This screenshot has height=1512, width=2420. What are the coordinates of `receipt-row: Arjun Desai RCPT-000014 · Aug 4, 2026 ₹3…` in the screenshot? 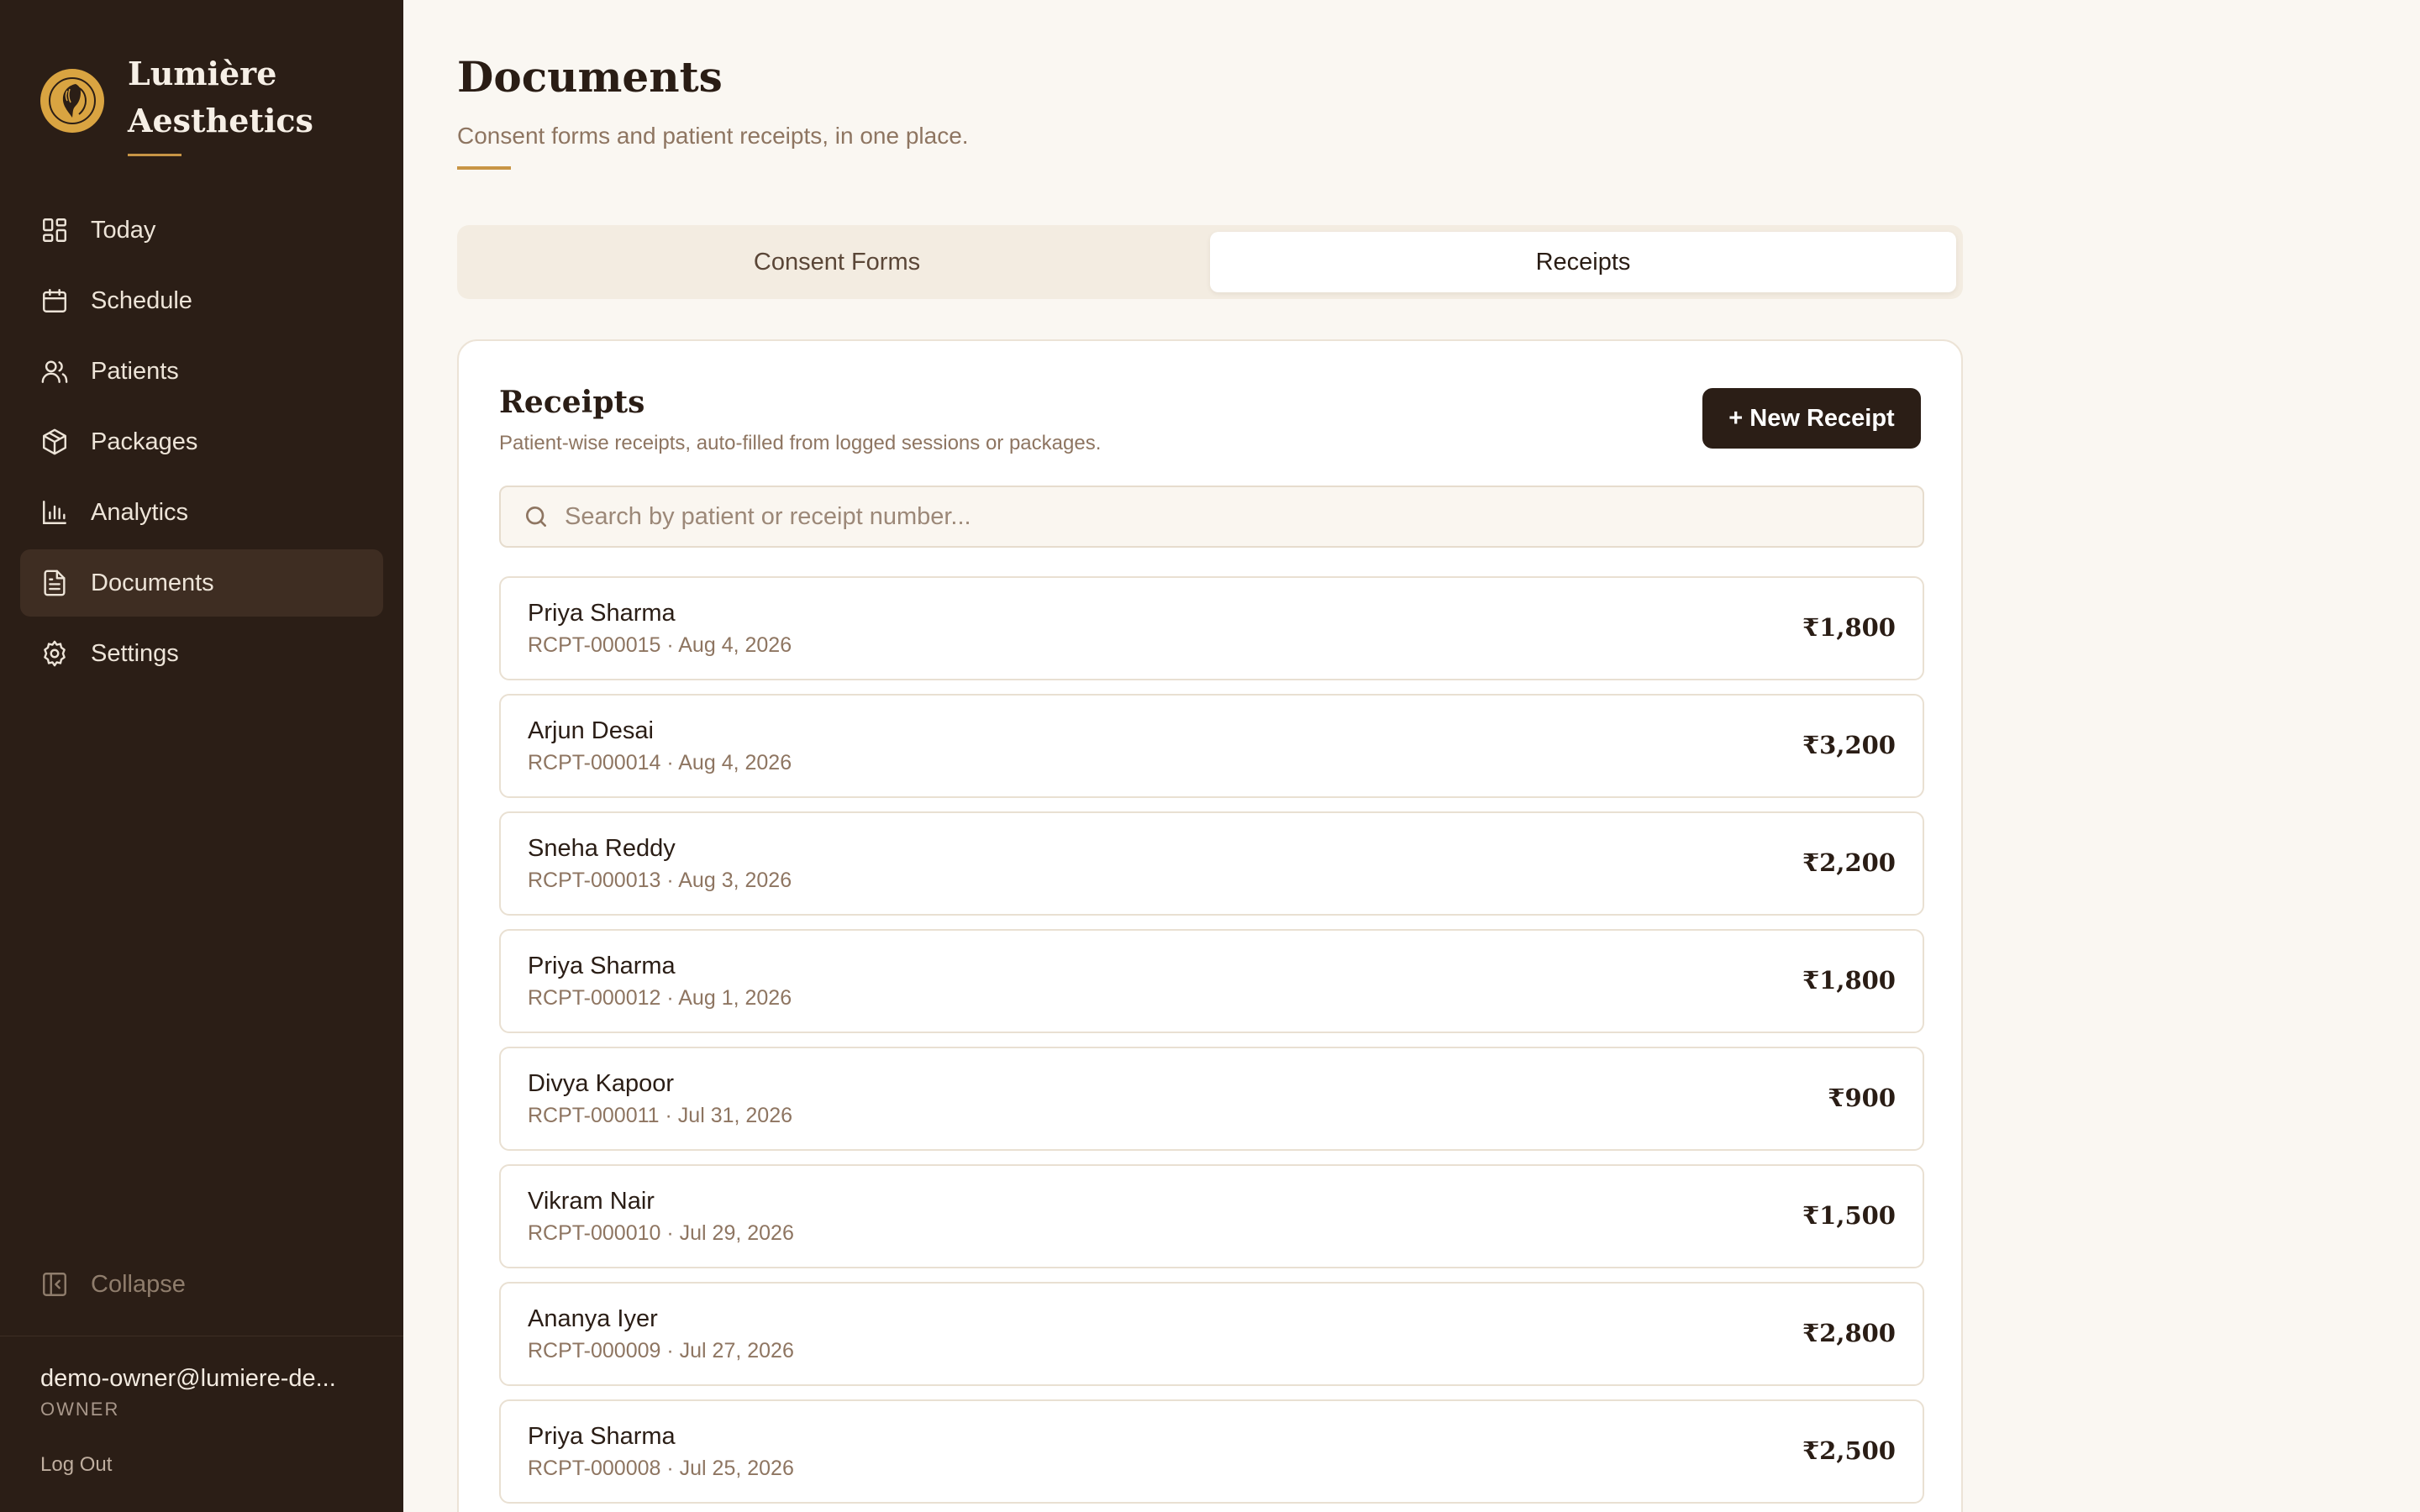 It's located at (1211, 746).